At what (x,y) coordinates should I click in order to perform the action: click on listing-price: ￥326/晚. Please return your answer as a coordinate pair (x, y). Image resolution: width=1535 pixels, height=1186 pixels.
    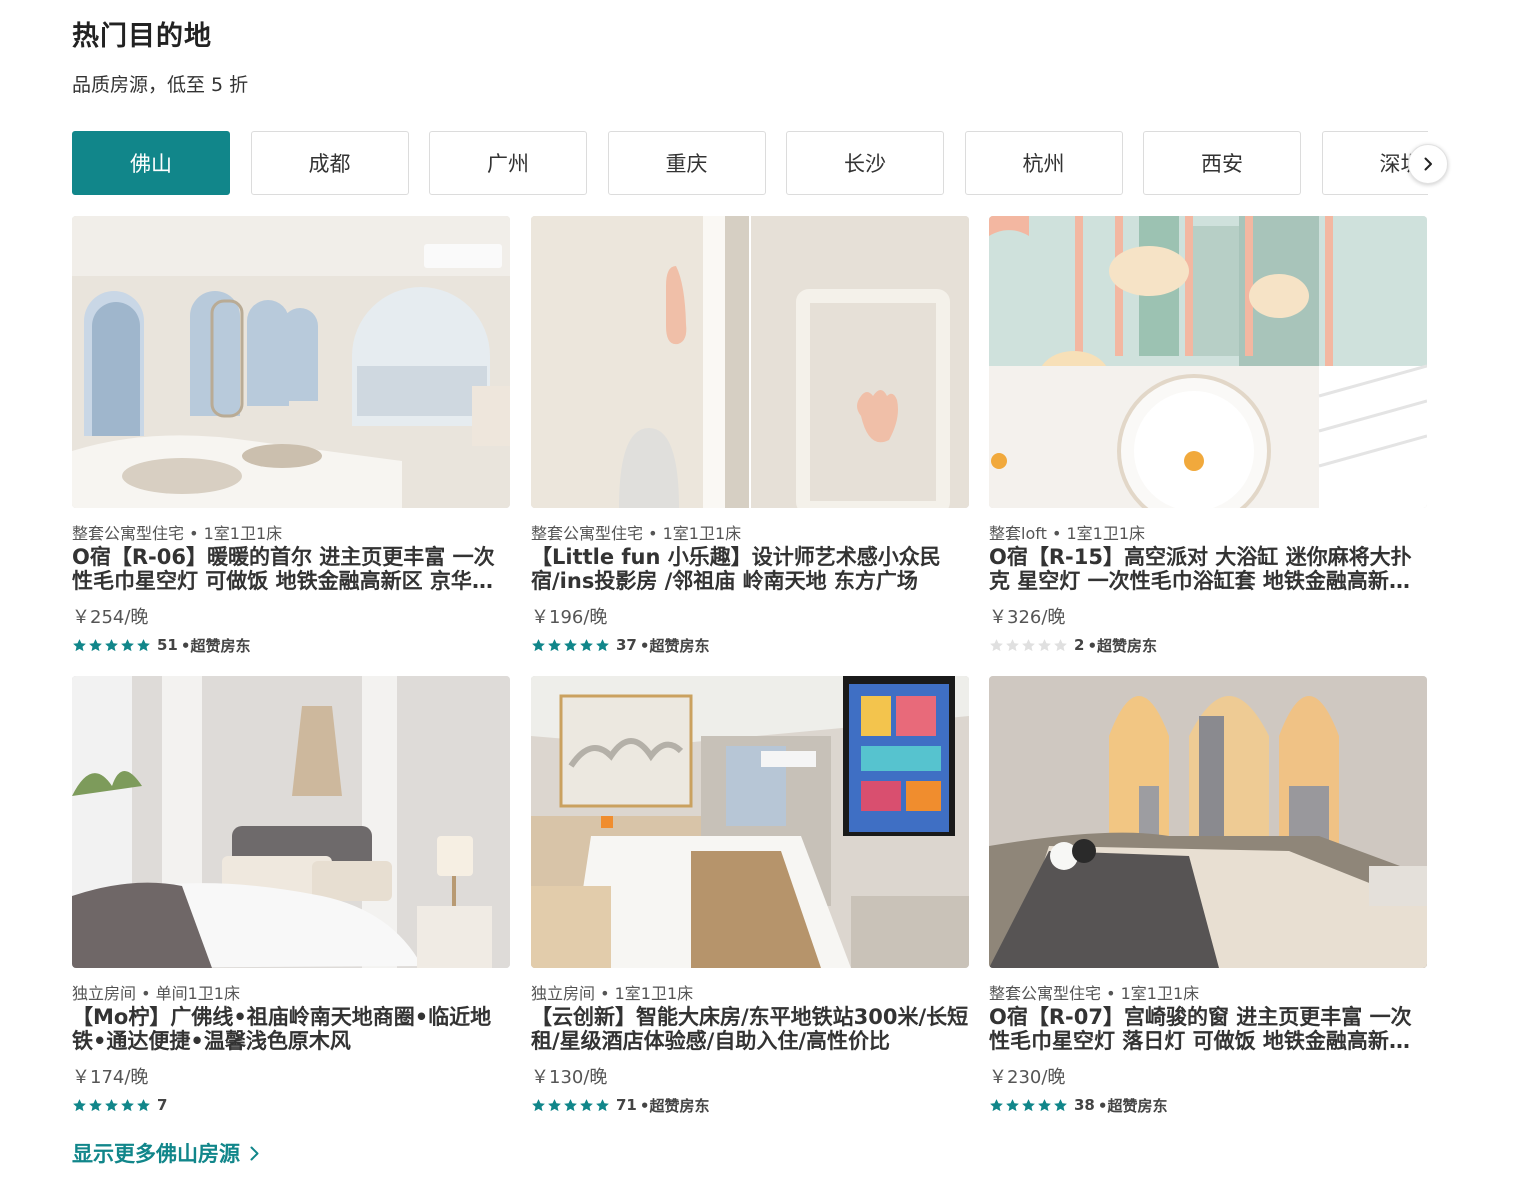
    Looking at the image, I should click on (1027, 617).